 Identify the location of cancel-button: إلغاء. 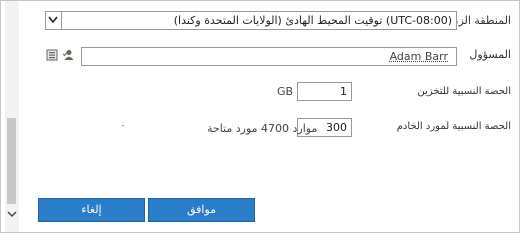
(91, 210).